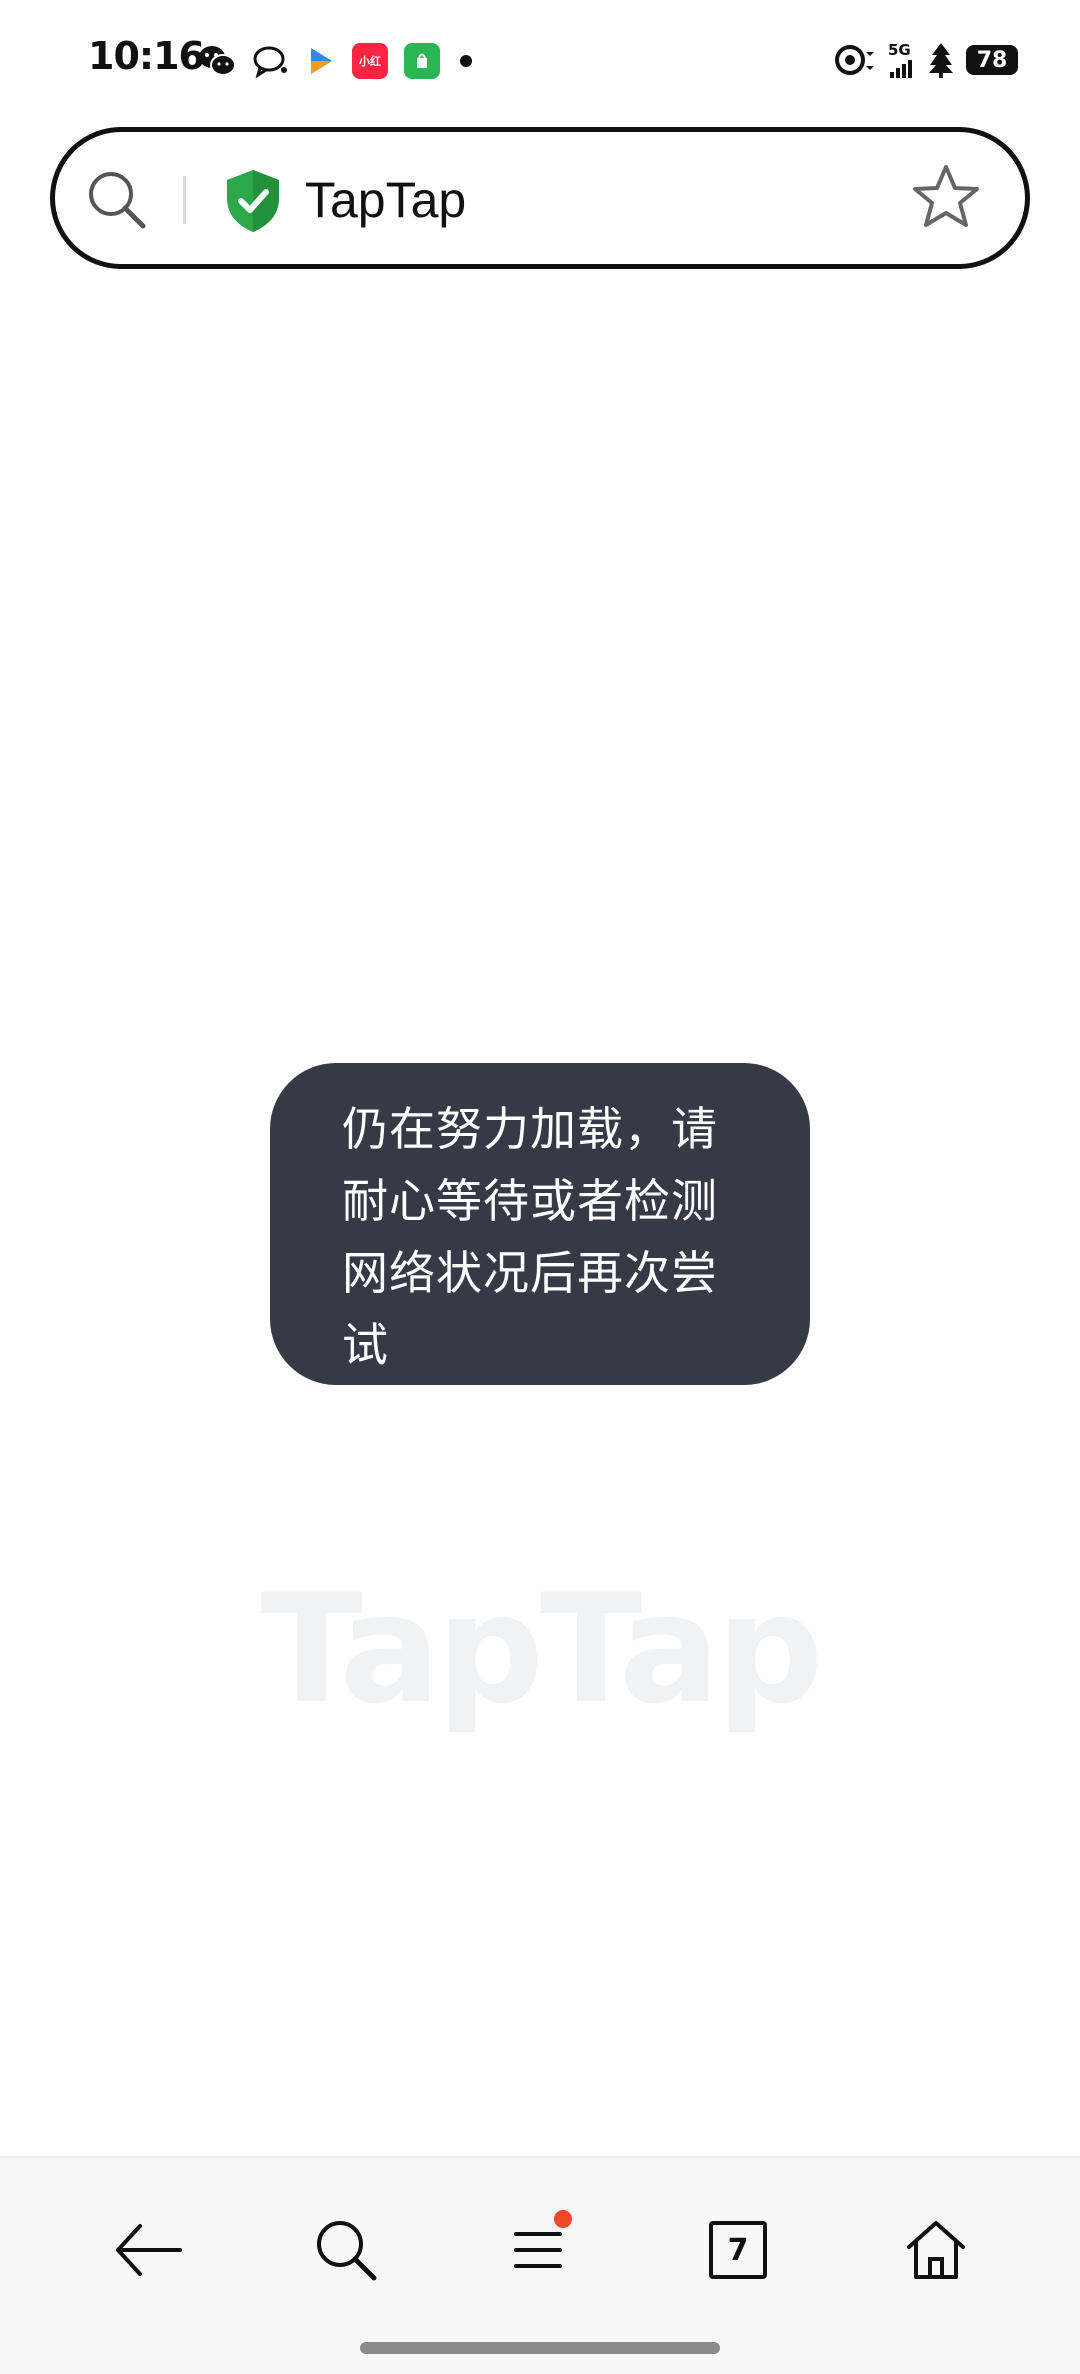 This screenshot has width=1080, height=2374. Describe the element at coordinates (370, 61) in the screenshot. I see `xiaohongshu-icon: 小红` at that location.